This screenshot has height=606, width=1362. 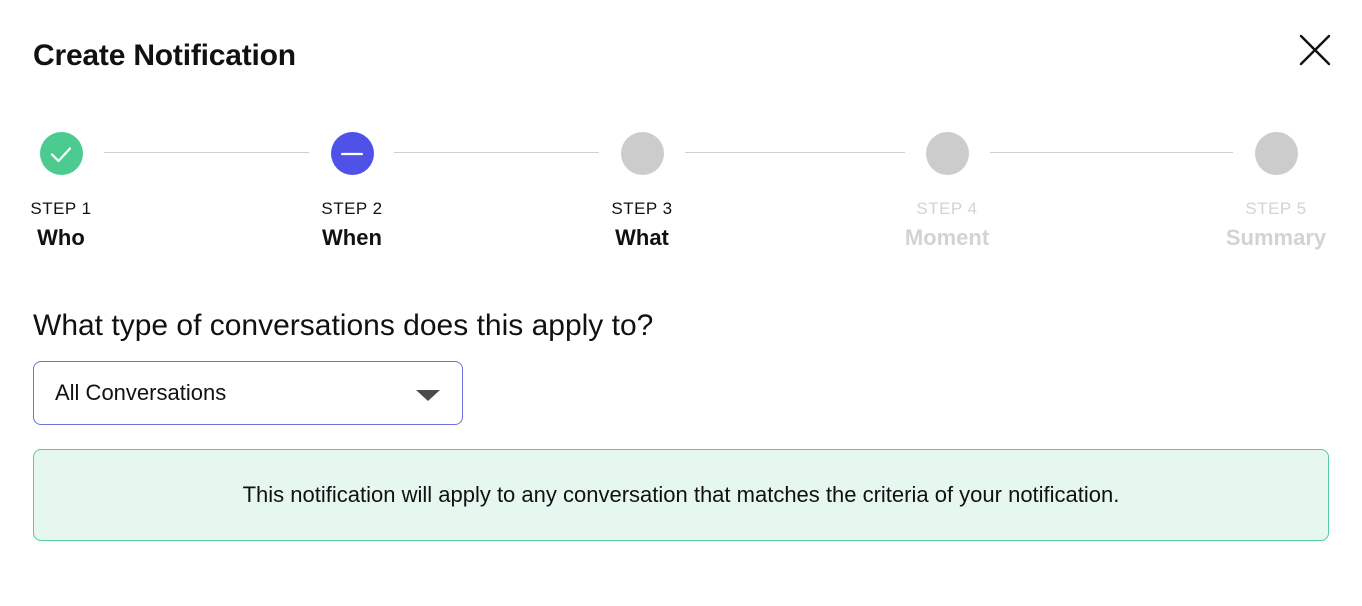 What do you see at coordinates (947, 208) in the screenshot?
I see `step-number: STEP 4` at bounding box center [947, 208].